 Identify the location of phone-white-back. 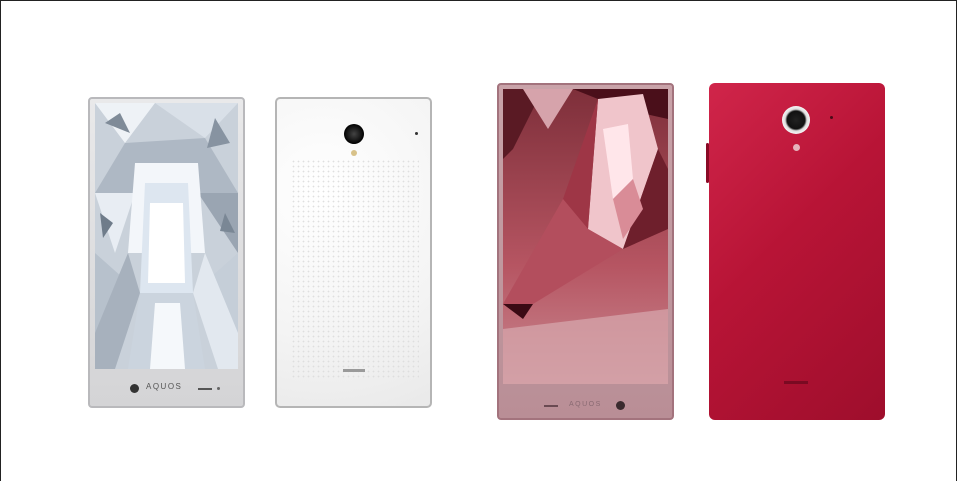
(353, 252).